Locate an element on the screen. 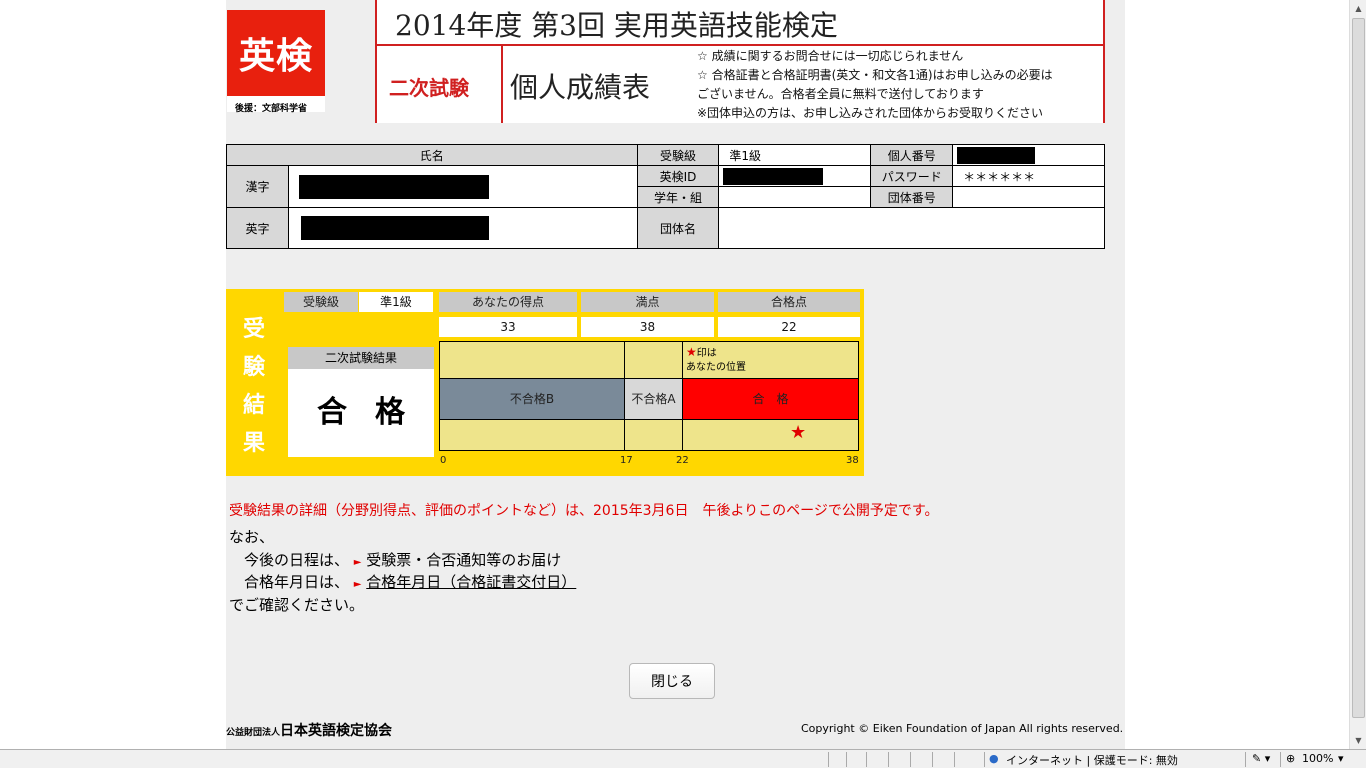  date-prefix: 合格年月日は、 is located at coordinates (289, 582).